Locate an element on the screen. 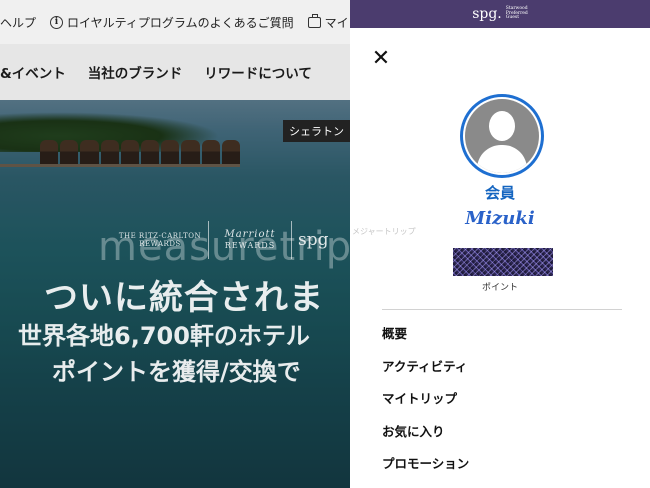  loyalty-faq-link: i ロイヤルティプログラムのよくあるご質問 is located at coordinates (172, 22).